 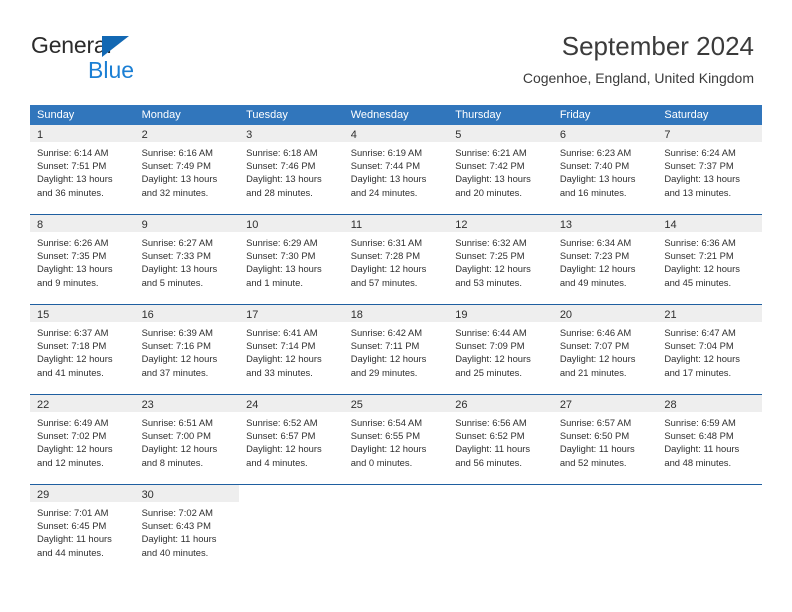 What do you see at coordinates (491, 242) in the screenshot?
I see `sunrise-text: Sunrise: 6:32 AM` at bounding box center [491, 242].